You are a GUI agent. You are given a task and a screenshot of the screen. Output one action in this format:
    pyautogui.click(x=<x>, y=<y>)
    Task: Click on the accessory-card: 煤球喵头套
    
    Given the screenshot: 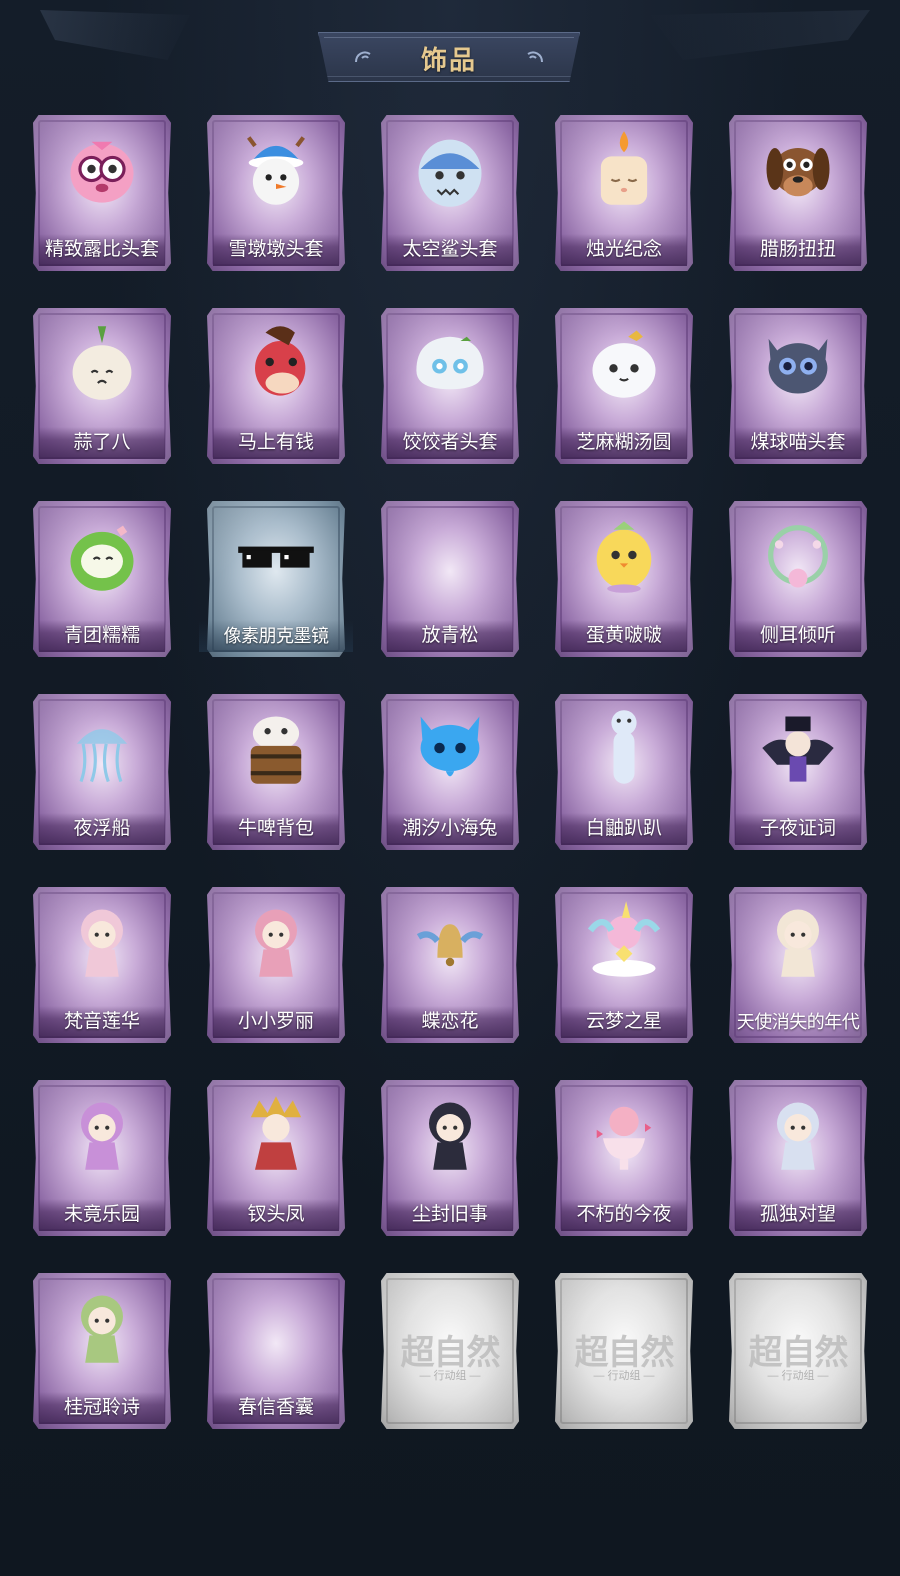 What is the action you would take?
    pyautogui.click(x=798, y=386)
    